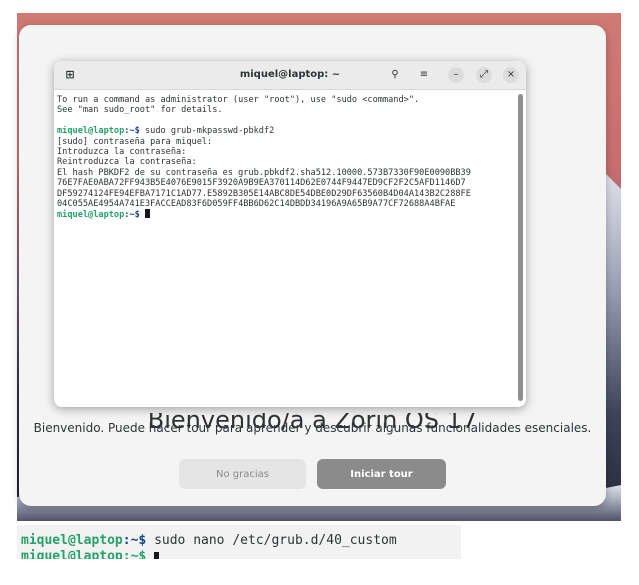 Image resolution: width=639 pixels, height=585 pixels. What do you see at coordinates (424, 75) in the screenshot?
I see `hamburger-menu-icon: ≡` at bounding box center [424, 75].